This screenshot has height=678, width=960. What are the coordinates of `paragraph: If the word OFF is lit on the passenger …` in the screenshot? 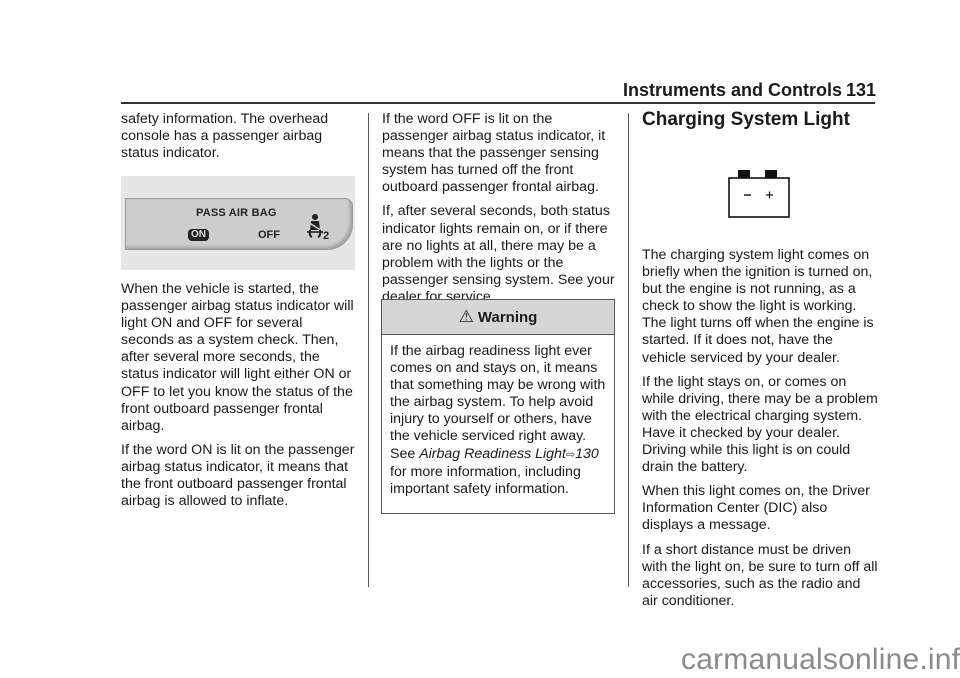 It's located at (494, 153).